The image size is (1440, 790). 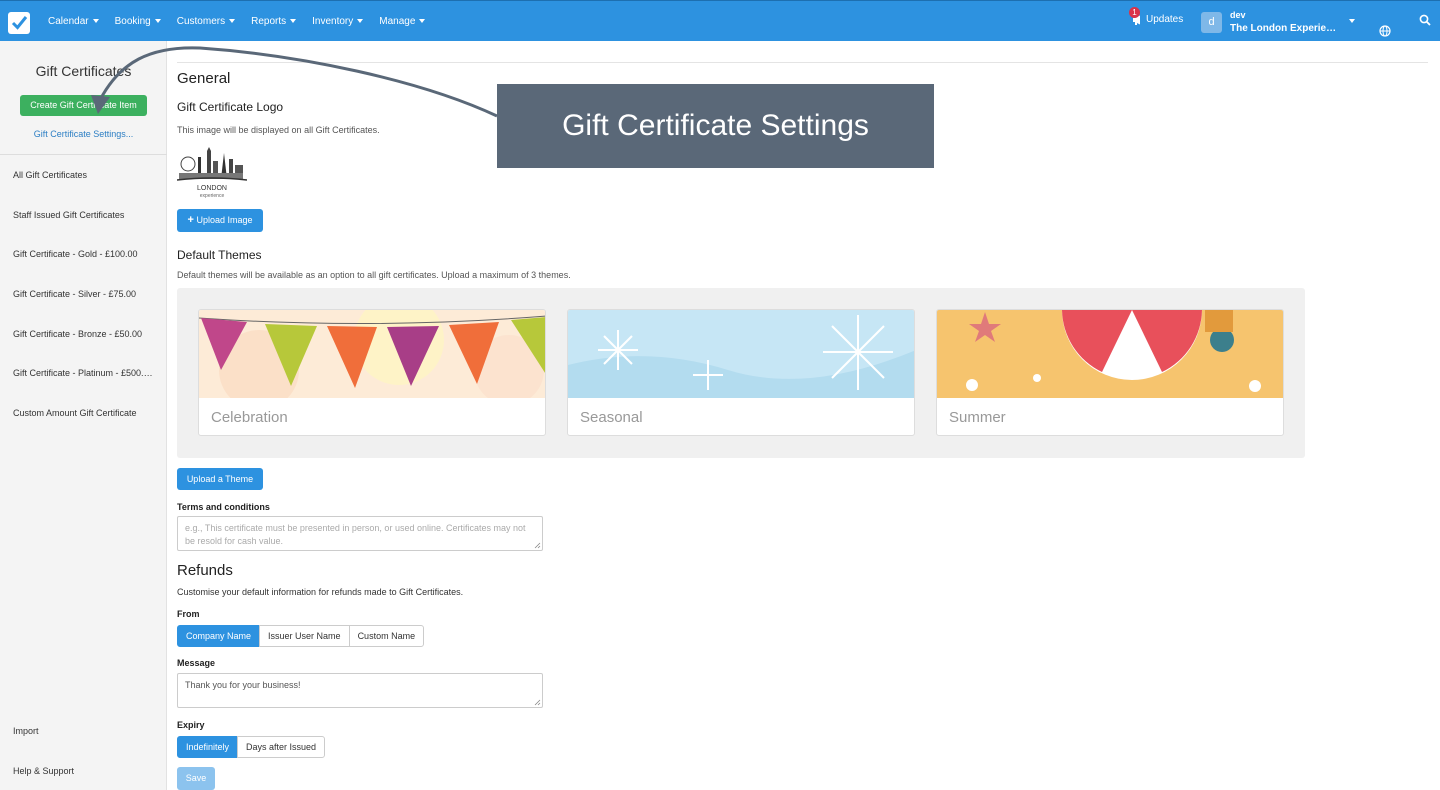 I want to click on header-divider, so click(x=802, y=62).